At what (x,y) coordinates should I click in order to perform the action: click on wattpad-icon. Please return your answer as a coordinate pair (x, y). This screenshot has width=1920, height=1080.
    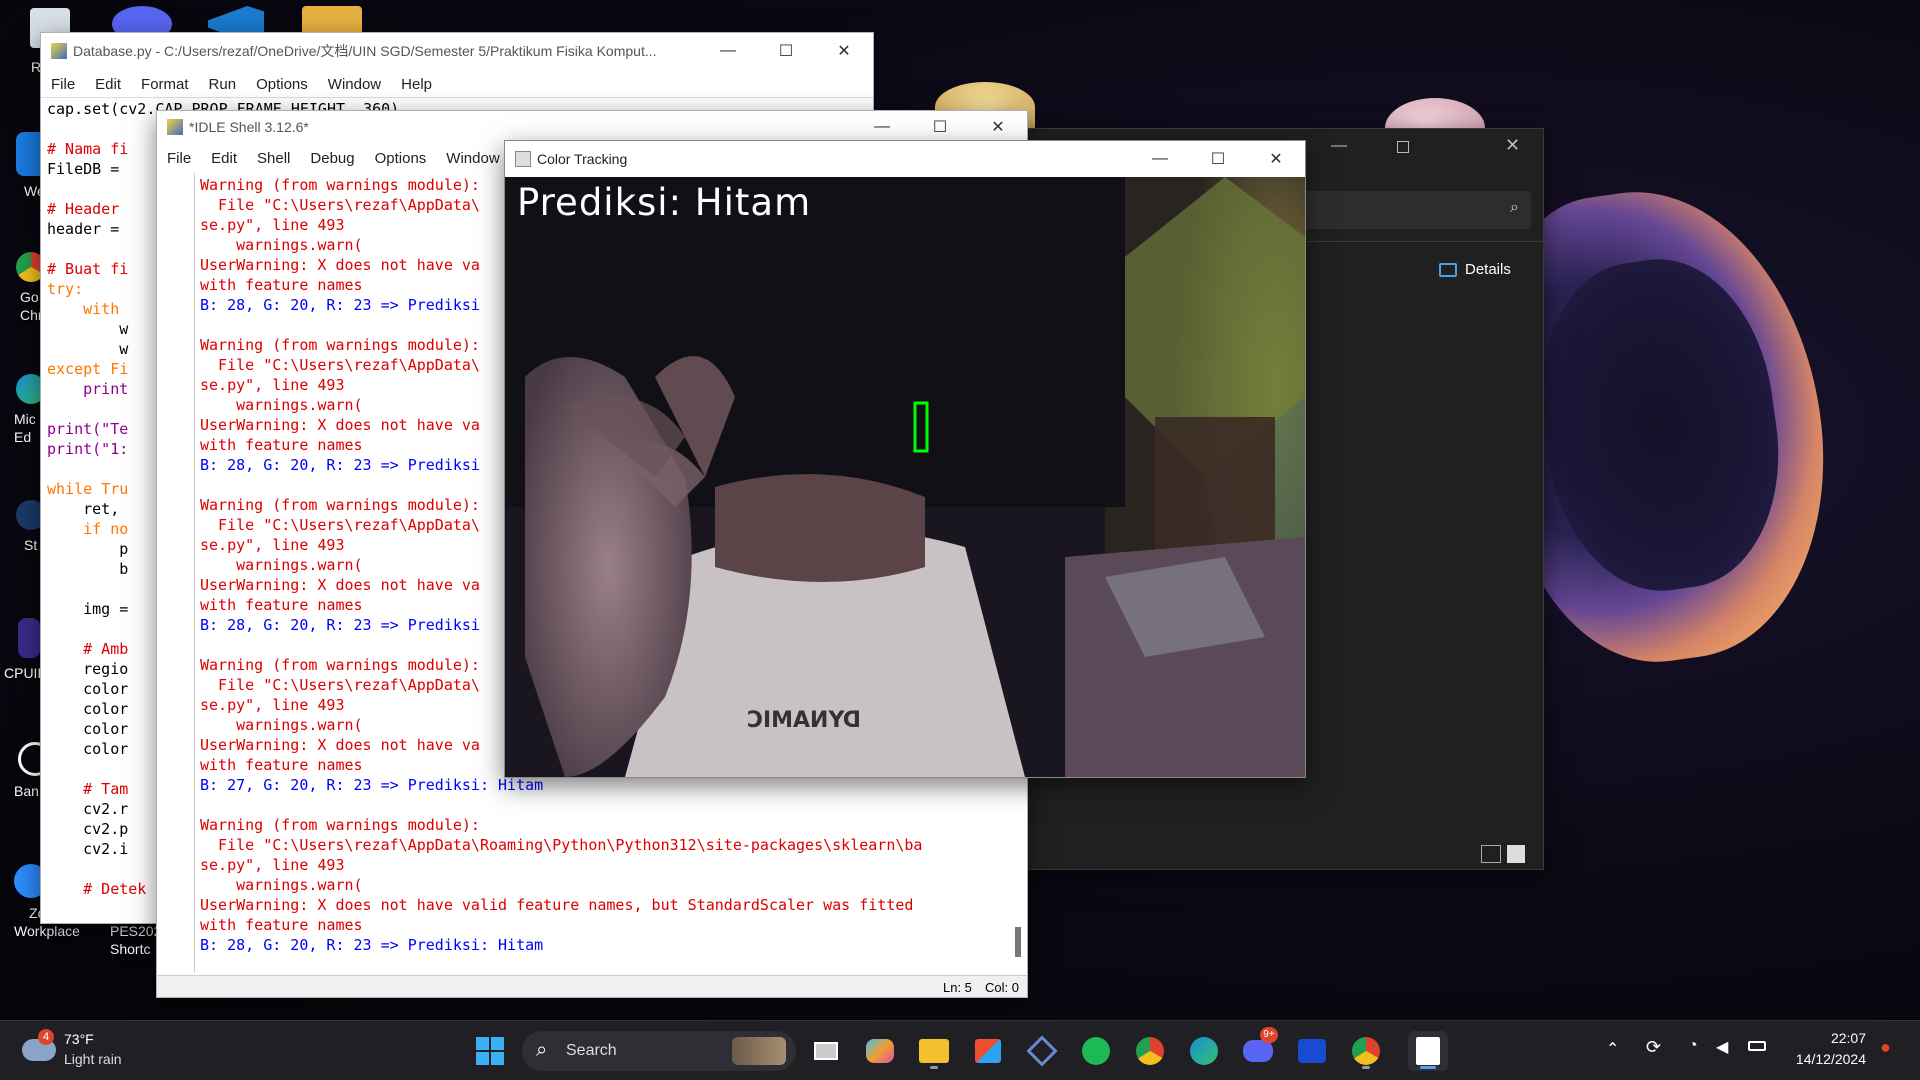
    Looking at the image, I should click on (1312, 1051).